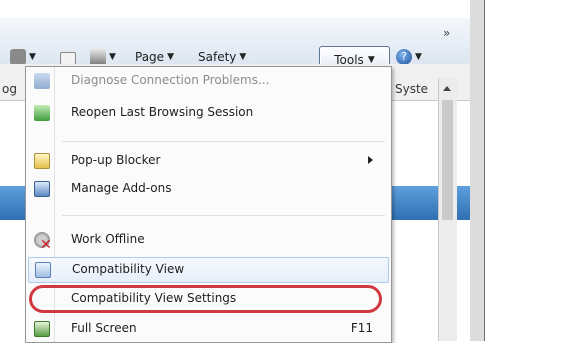 The image size is (582, 343). I want to click on help-icon: ?, so click(404, 57).